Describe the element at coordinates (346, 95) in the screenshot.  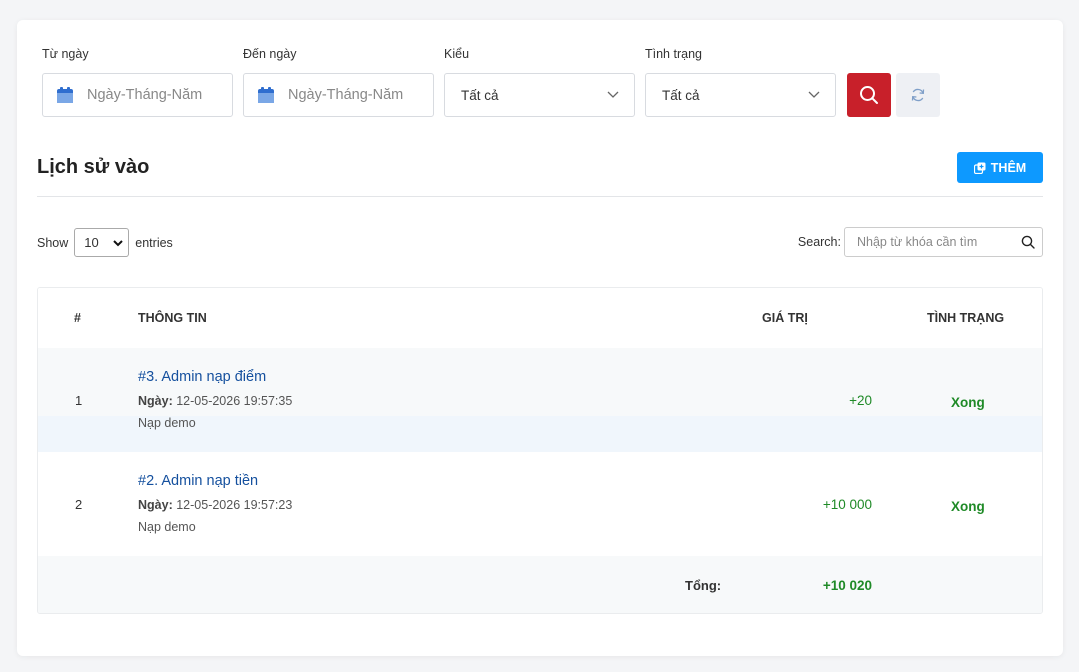
I see `to-date-placeholder: Ngày-Tháng-Năm` at that location.